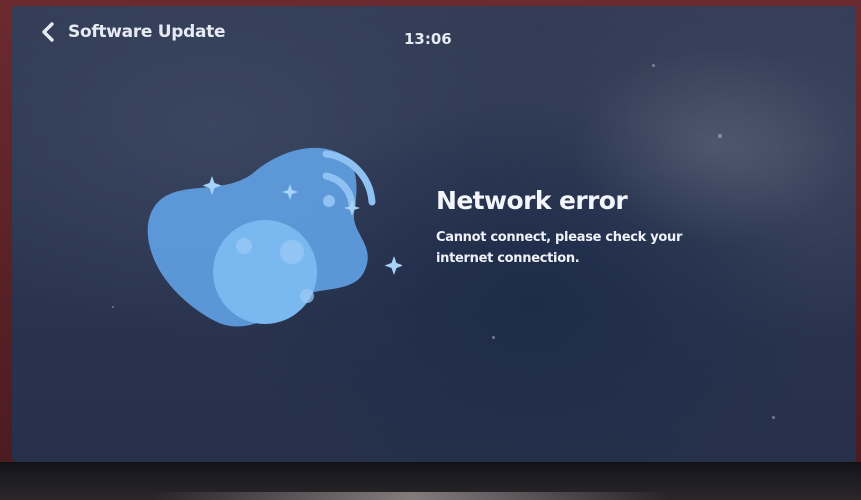 The width and height of the screenshot is (861, 500). What do you see at coordinates (147, 32) in the screenshot?
I see `back-label: Software Update` at bounding box center [147, 32].